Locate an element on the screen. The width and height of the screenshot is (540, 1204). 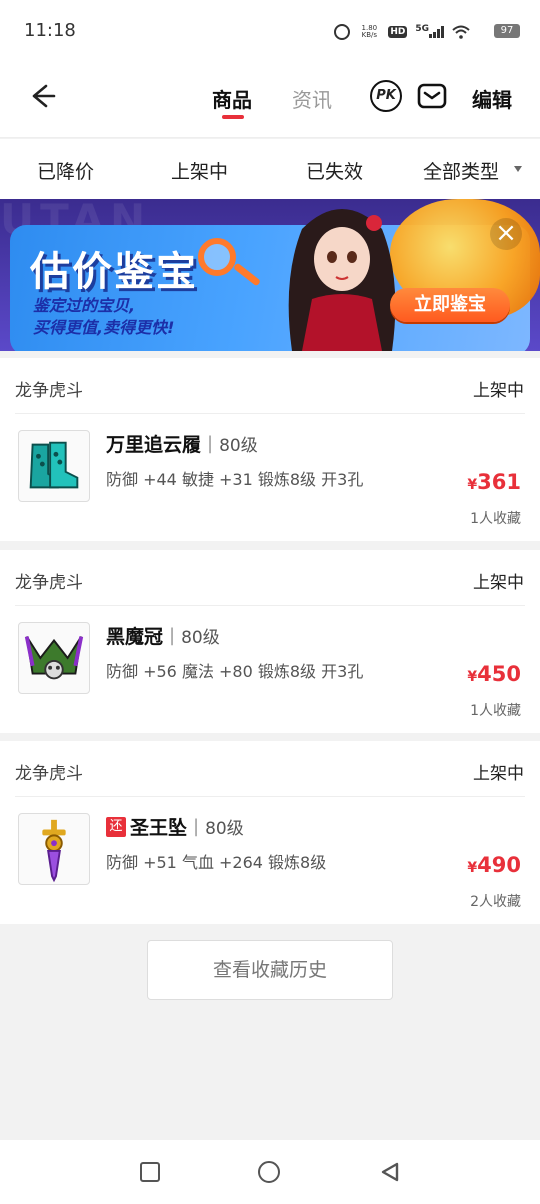
item-attributes: 防御 +44 敏捷 +31 锻炼8级 开3孔 is located at coordinates (235, 479).